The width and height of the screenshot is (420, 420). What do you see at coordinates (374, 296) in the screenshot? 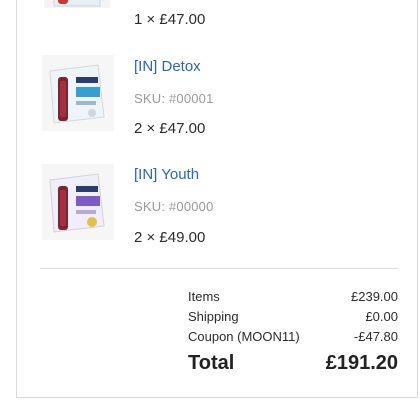
I see `items-value: £239.00` at bounding box center [374, 296].